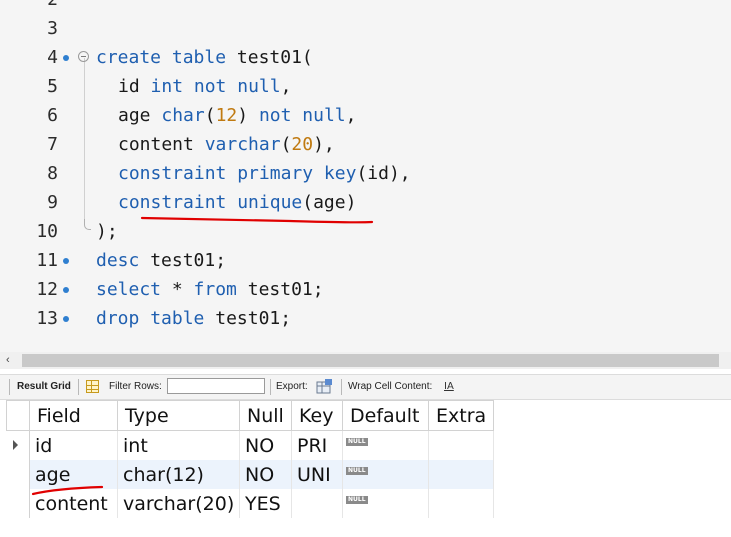 This screenshot has height=537, width=731. I want to click on code-line: 10);, so click(365, 231).